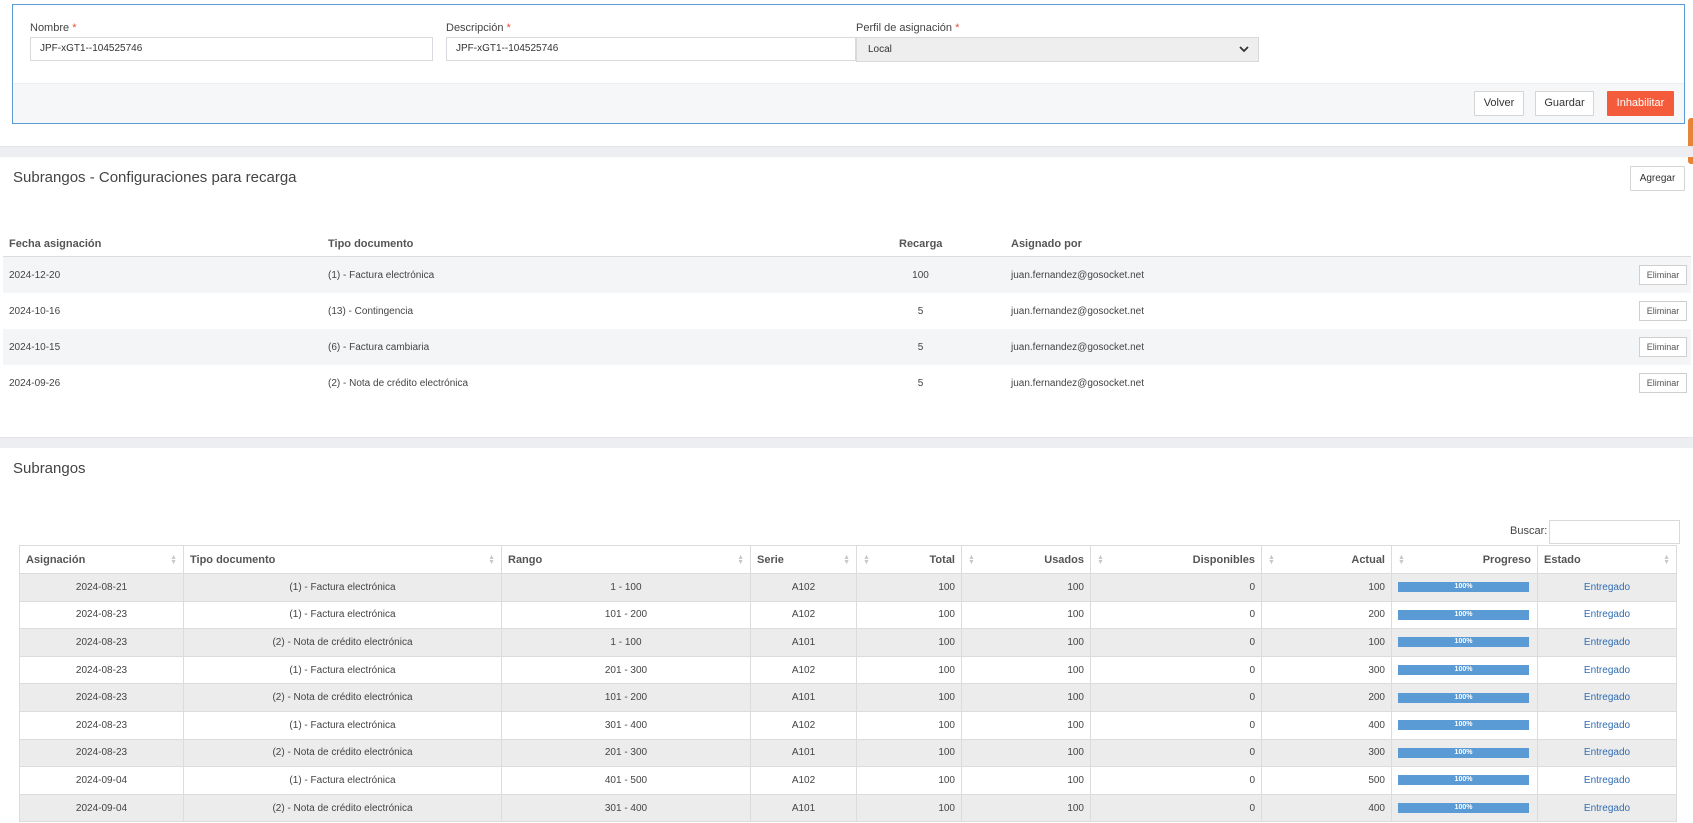 Image resolution: width=1693 pixels, height=823 pixels. What do you see at coordinates (1690, 141) in the screenshot?
I see `side-feedback-tab` at bounding box center [1690, 141].